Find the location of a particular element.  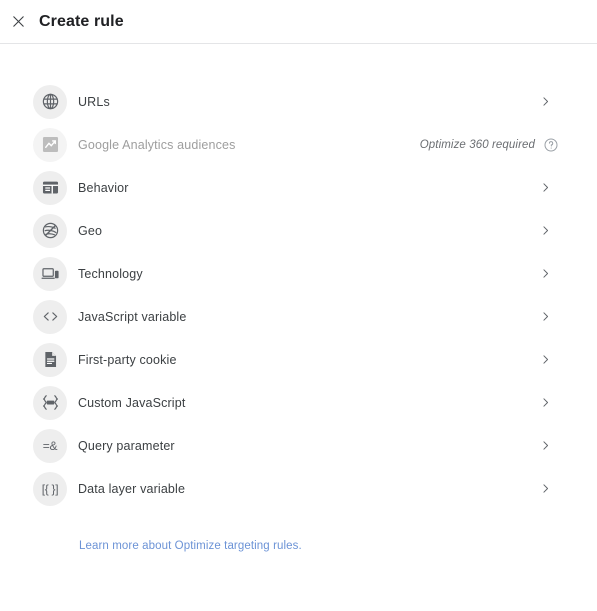

rule-row-label: Google Analytics audiences is located at coordinates (157, 144).